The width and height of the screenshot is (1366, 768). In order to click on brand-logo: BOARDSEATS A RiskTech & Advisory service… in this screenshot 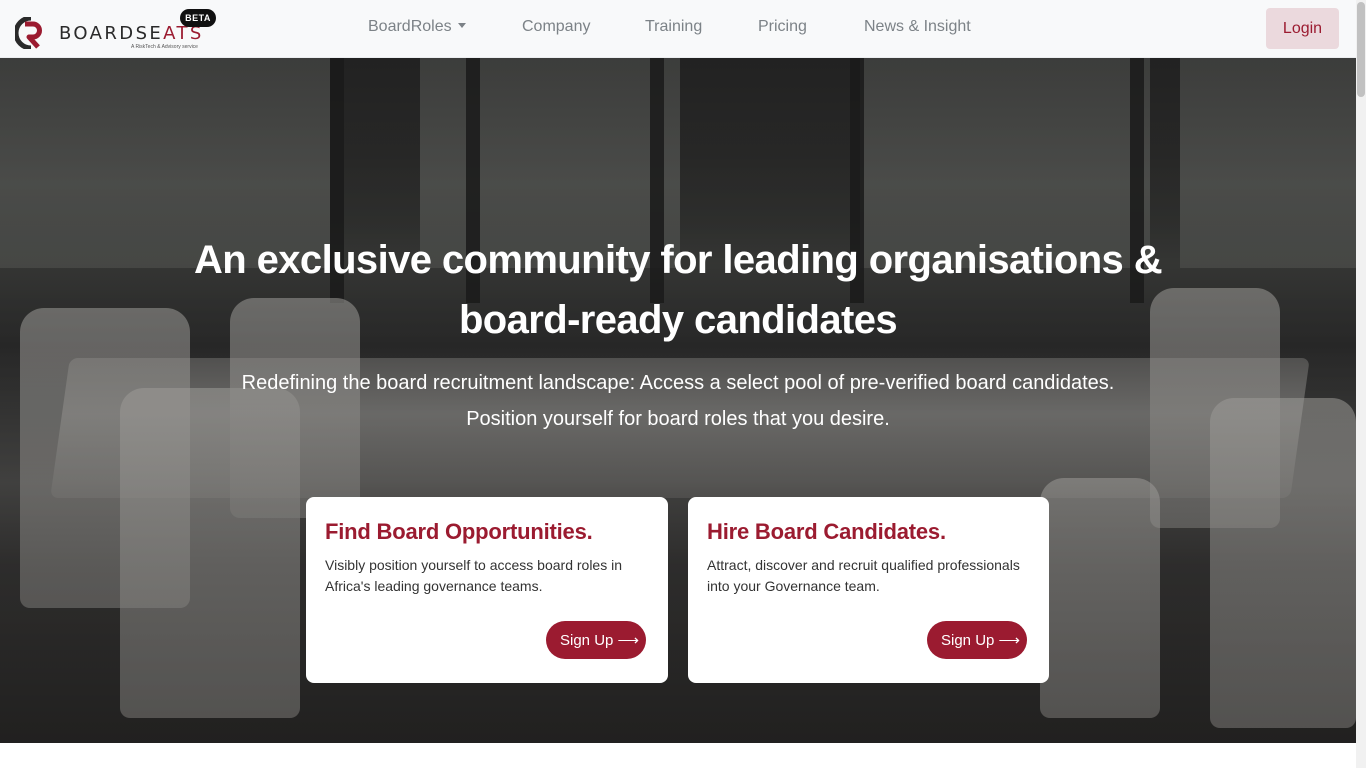, I will do `click(117, 31)`.